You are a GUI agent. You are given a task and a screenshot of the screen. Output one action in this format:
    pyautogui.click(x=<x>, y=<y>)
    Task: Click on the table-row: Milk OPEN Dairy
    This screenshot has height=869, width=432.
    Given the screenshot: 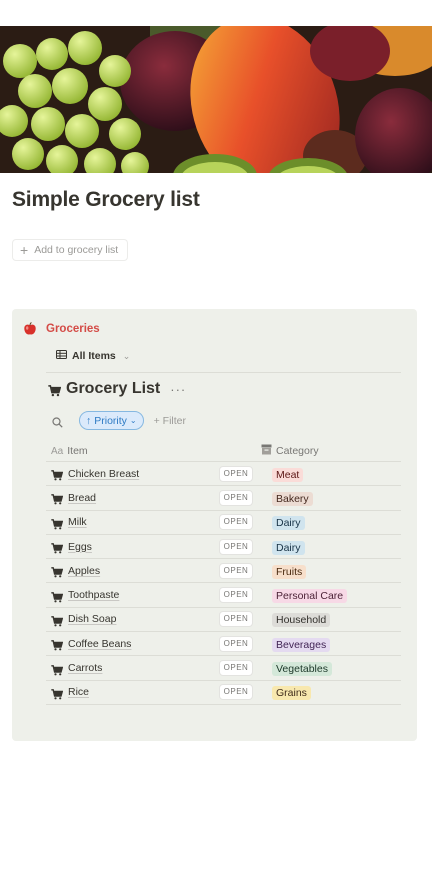 What is the action you would take?
    pyautogui.click(x=223, y=523)
    